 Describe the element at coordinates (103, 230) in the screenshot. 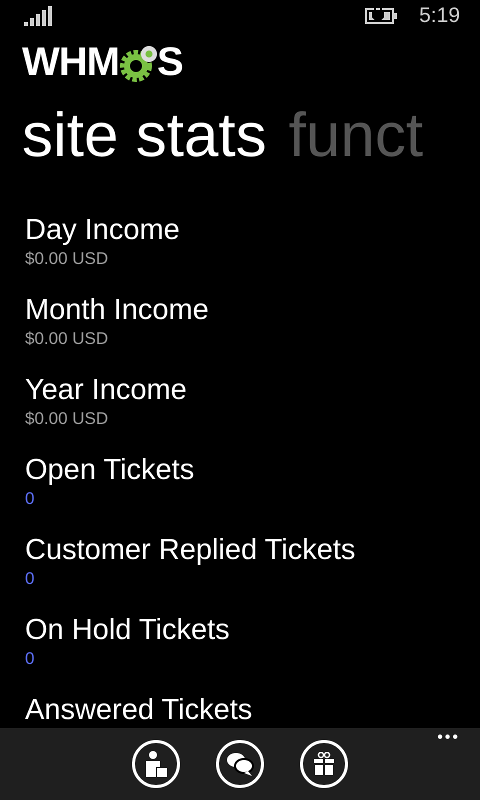

I see `stat-label: Day Income` at that location.